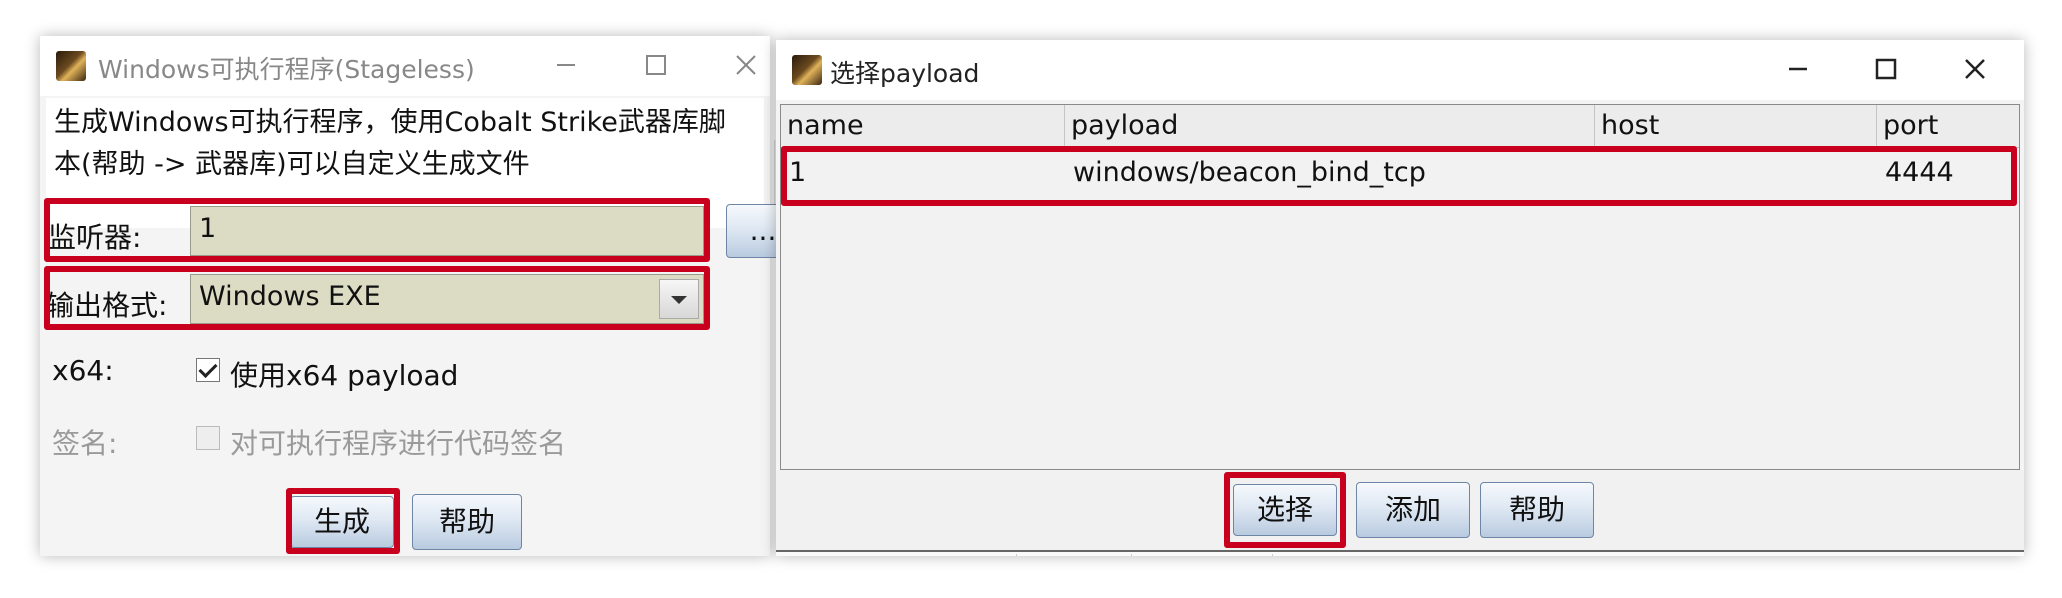 The image size is (2062, 598). Describe the element at coordinates (905, 73) in the screenshot. I see `window-title: 选择payload` at that location.